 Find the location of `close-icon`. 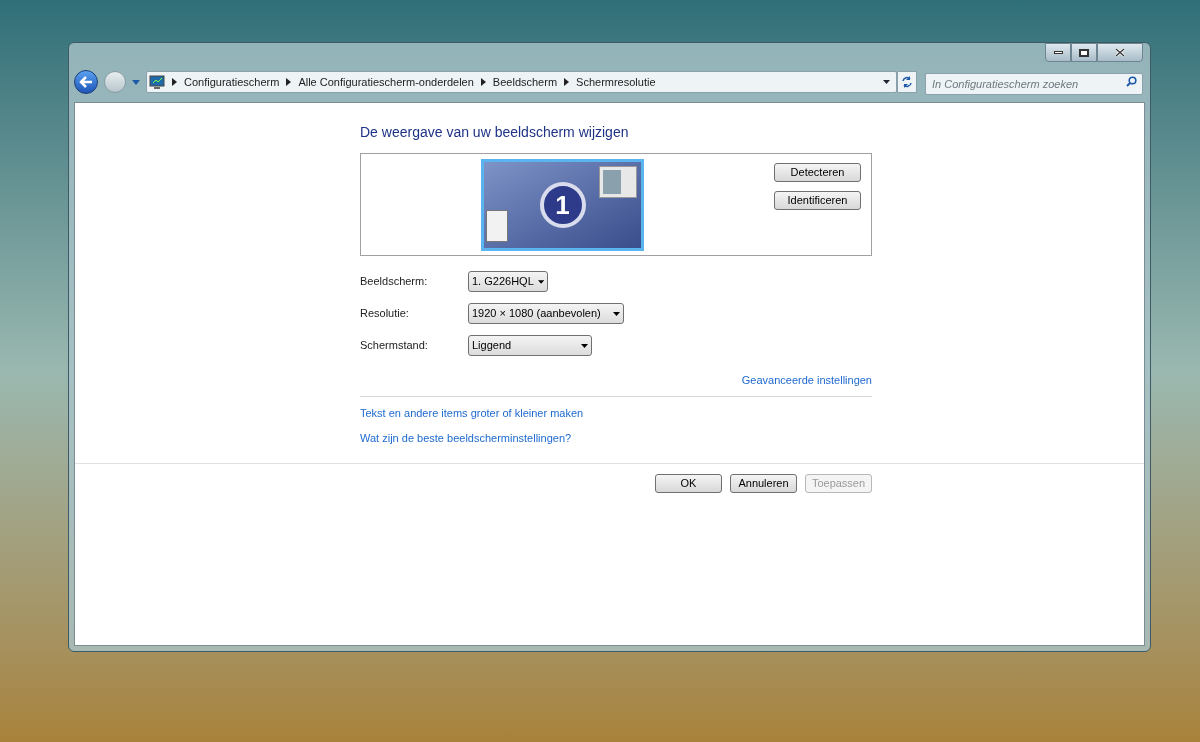

close-icon is located at coordinates (1120, 52).